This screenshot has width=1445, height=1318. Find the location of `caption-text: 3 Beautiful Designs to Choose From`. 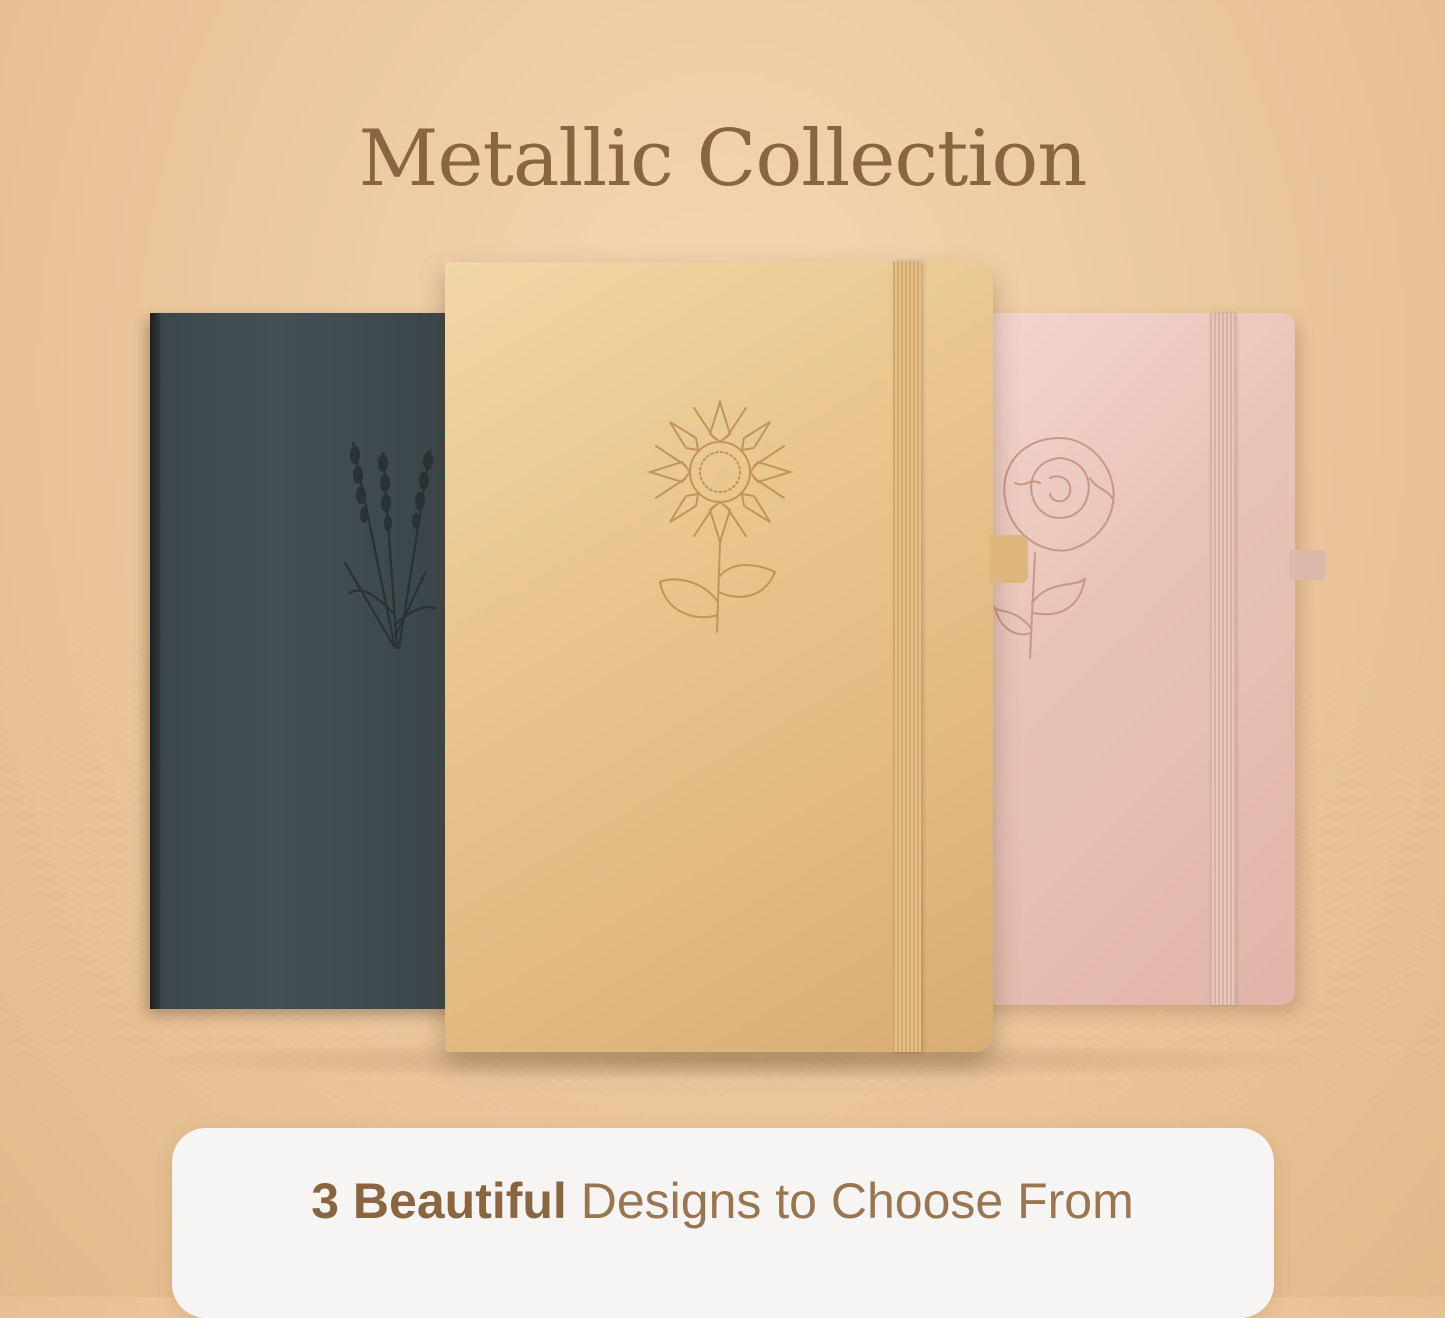

caption-text: 3 Beautiful Designs to Choose From is located at coordinates (722, 1201).